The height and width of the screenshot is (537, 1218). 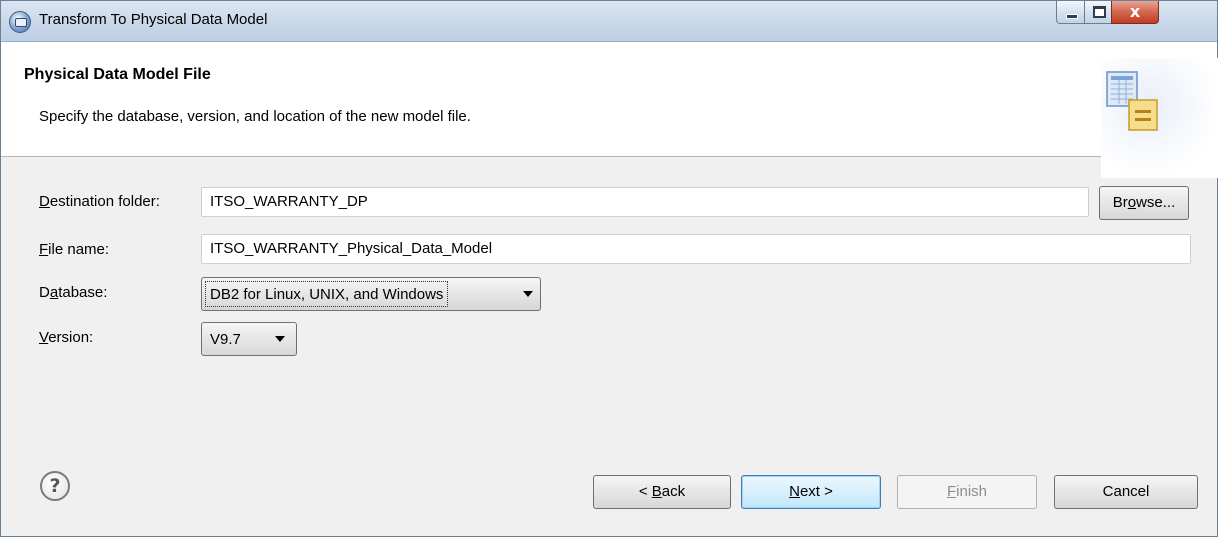 I want to click on database-selected-value: DB2 for Linux, UNIX, and Windows, so click(x=327, y=294).